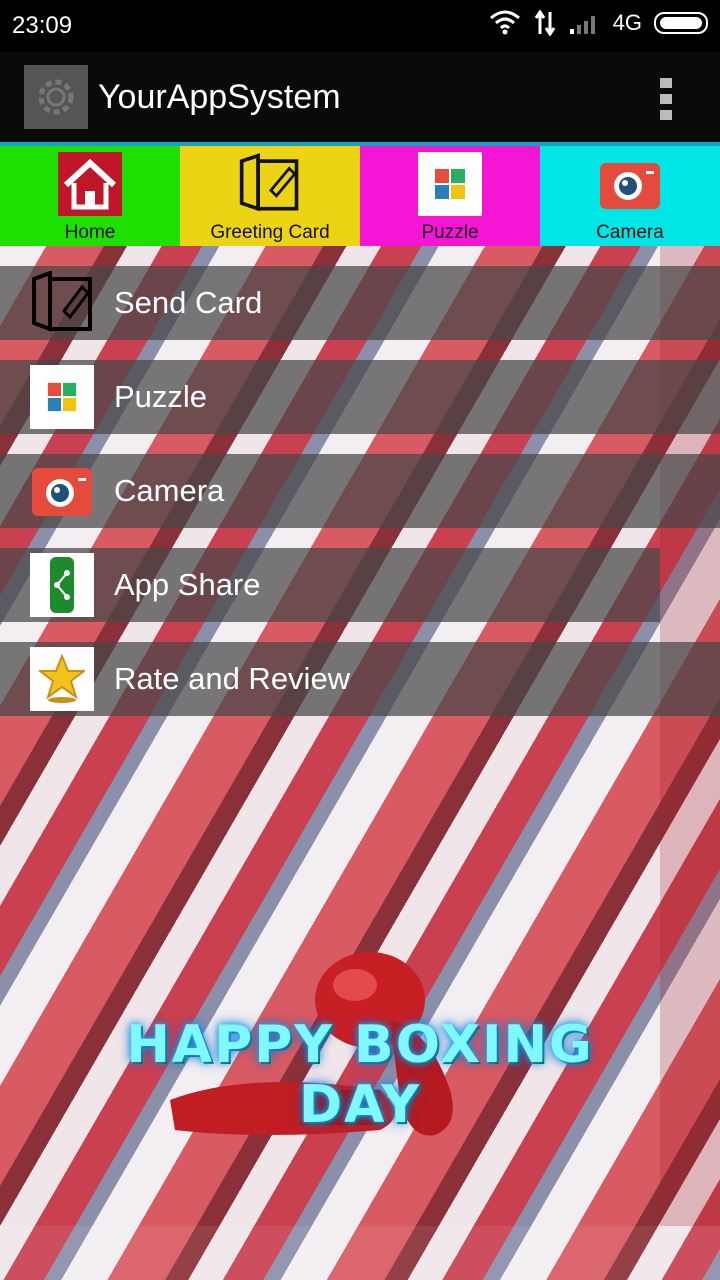  What do you see at coordinates (450, 232) in the screenshot?
I see `tab-label: Puzzle` at bounding box center [450, 232].